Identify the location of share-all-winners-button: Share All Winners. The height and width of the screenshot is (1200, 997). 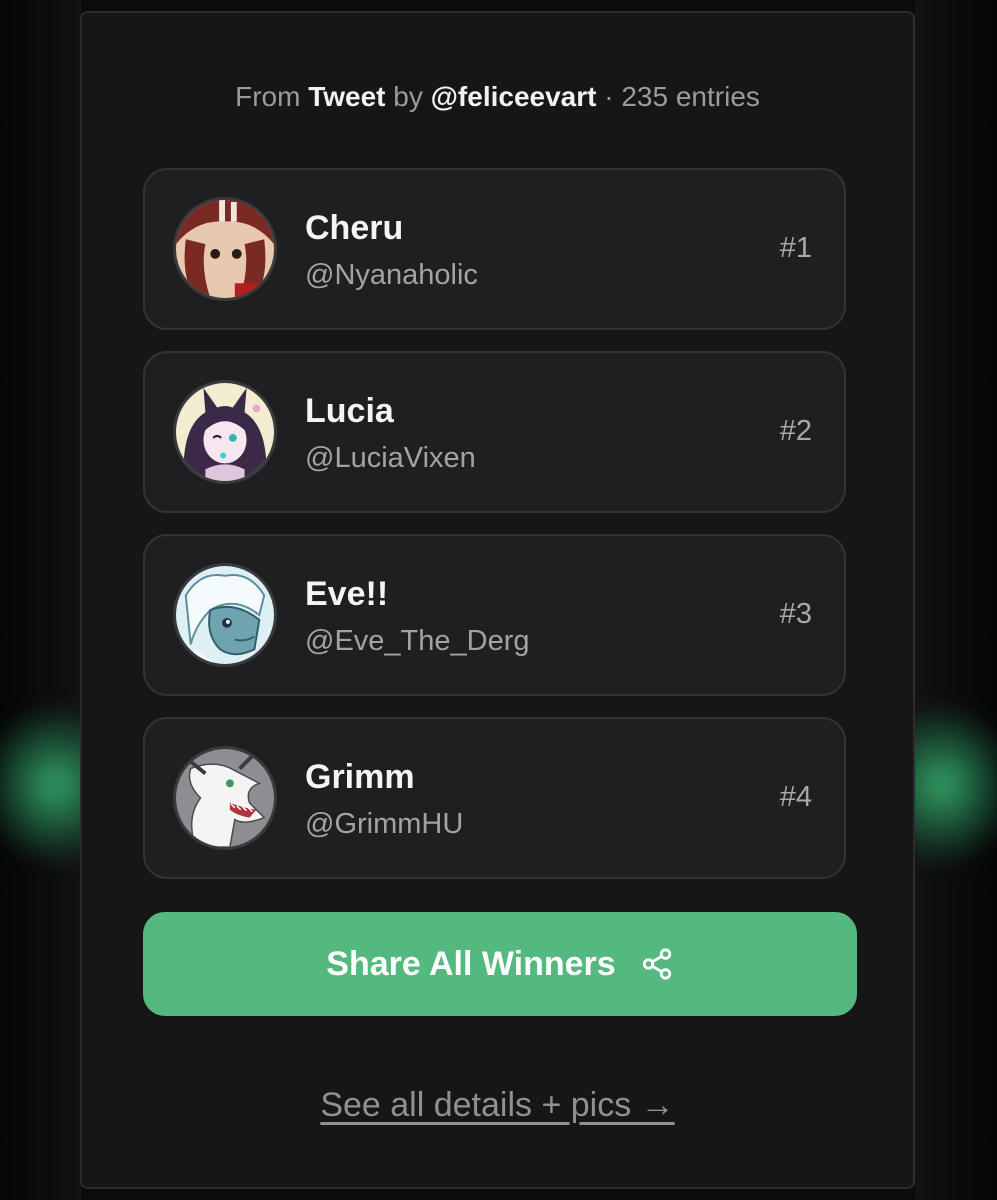
(500, 964).